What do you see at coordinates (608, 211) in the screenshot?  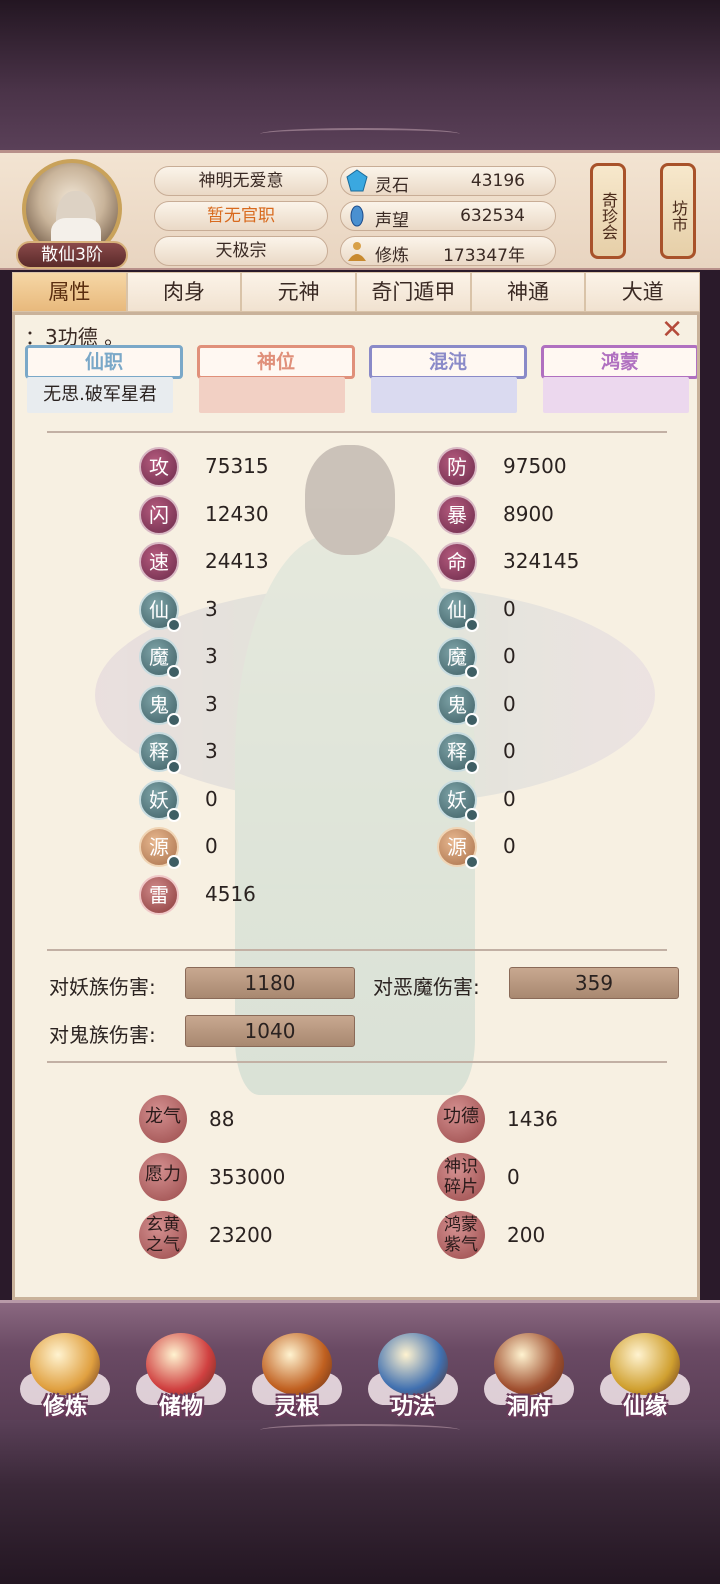 I see `treasure-fair-button: 奇珍会` at bounding box center [608, 211].